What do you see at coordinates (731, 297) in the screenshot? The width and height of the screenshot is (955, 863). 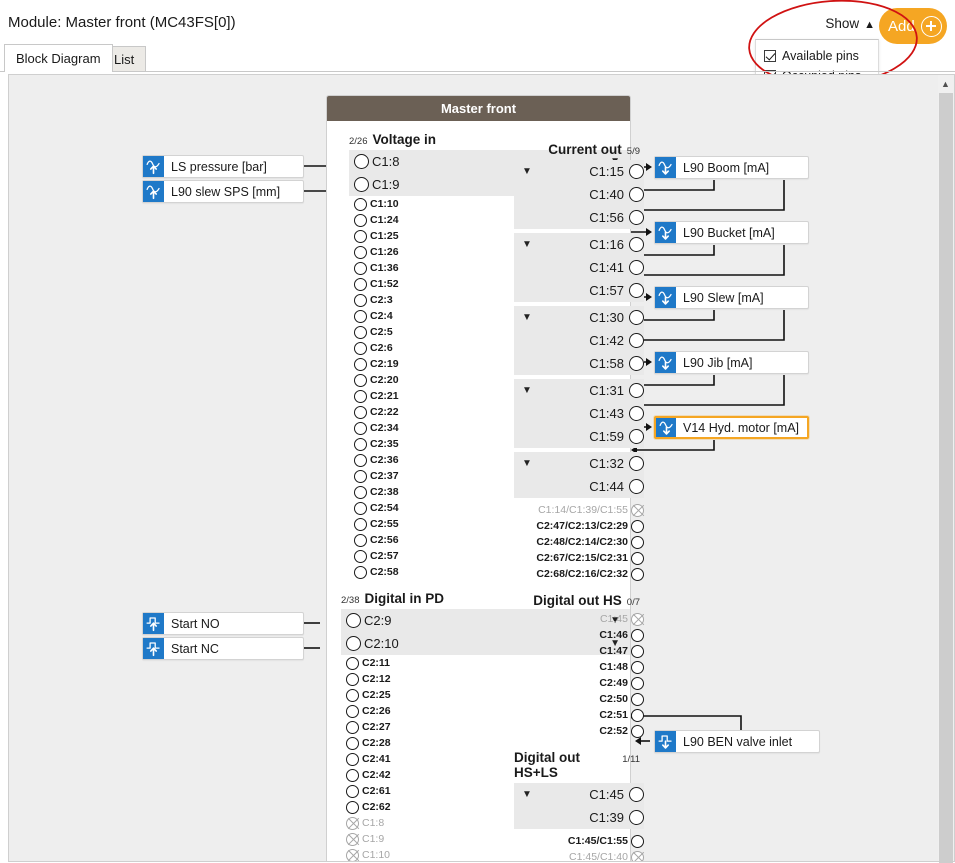 I see `signal-block: L90 Slew [mA]` at bounding box center [731, 297].